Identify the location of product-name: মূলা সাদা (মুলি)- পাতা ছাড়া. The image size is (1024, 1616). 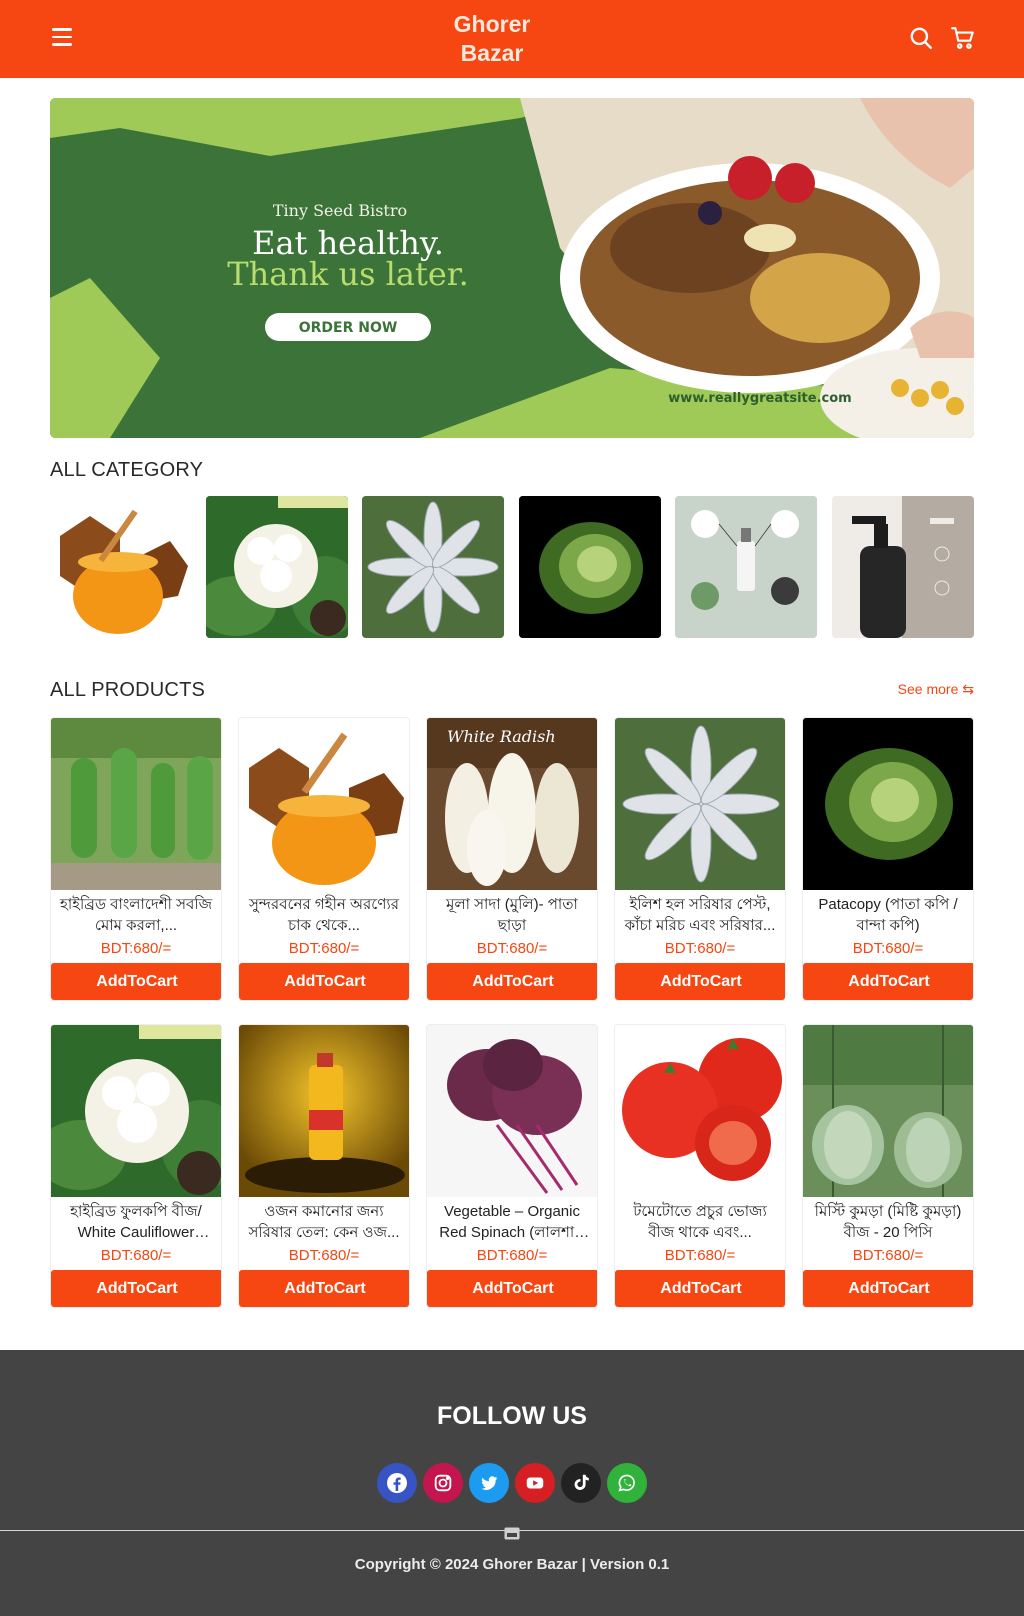
(512, 912).